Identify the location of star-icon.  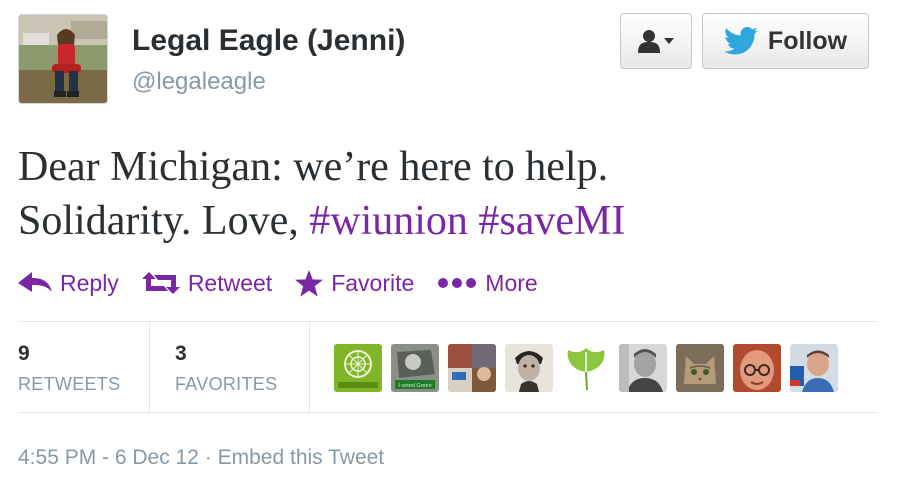
(309, 283).